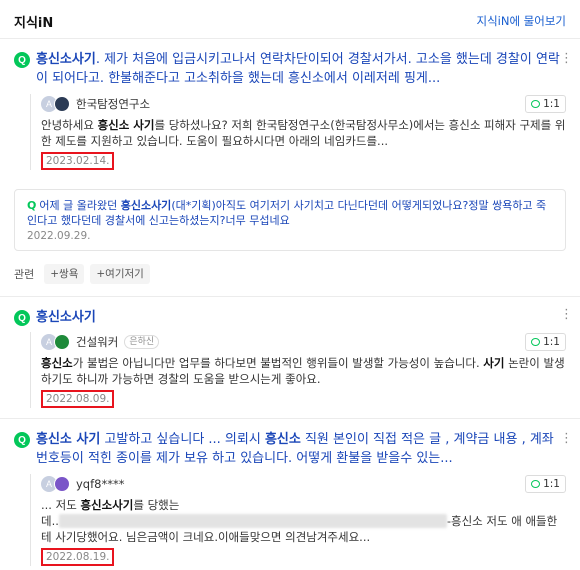 The height and width of the screenshot is (570, 580). I want to click on section-title: 지식iN, so click(34, 23).